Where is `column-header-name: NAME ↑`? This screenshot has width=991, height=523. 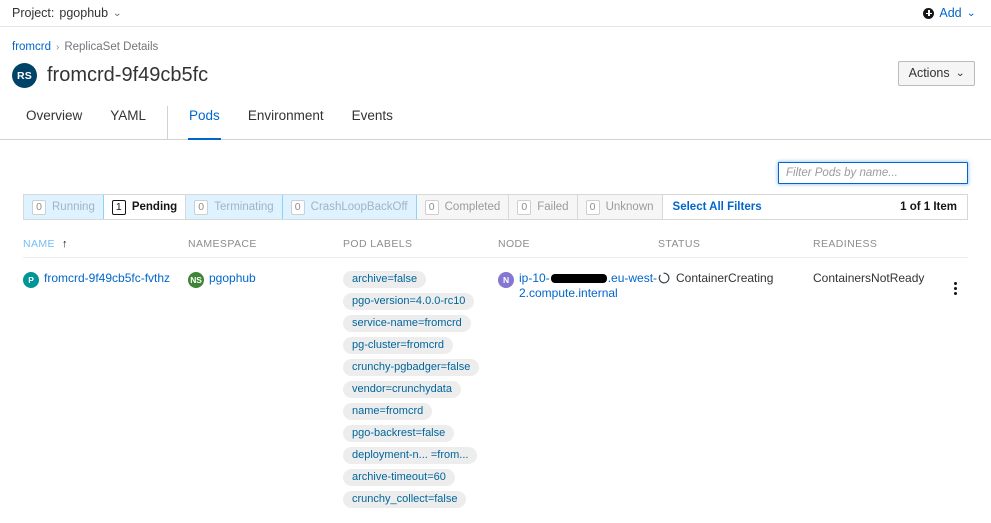 column-header-name: NAME ↑ is located at coordinates (105, 239).